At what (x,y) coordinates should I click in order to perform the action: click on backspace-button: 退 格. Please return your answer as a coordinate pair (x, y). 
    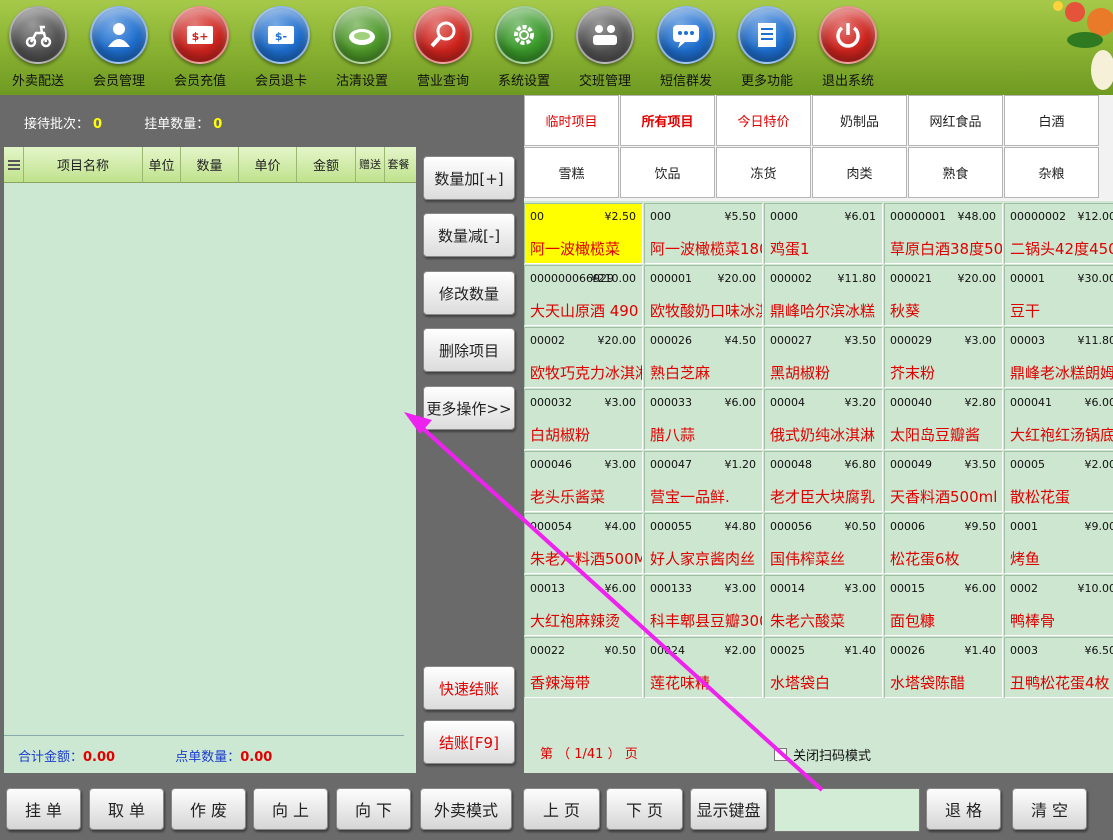
    Looking at the image, I should click on (963, 809).